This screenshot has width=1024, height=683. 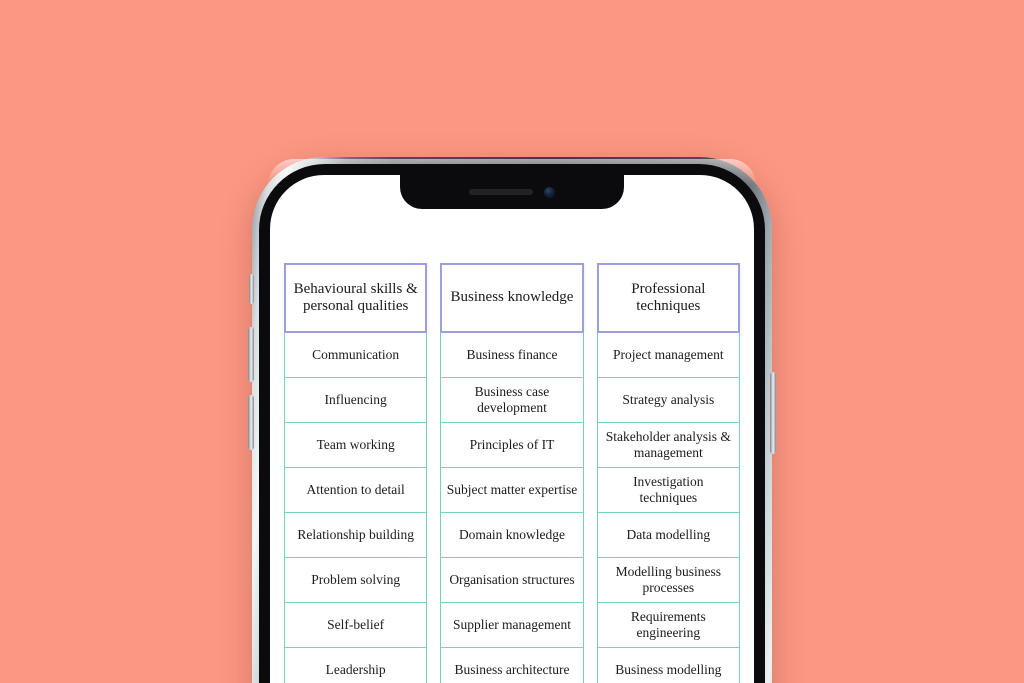 I want to click on skill-cell: Subject matter expertise, so click(x=512, y=490).